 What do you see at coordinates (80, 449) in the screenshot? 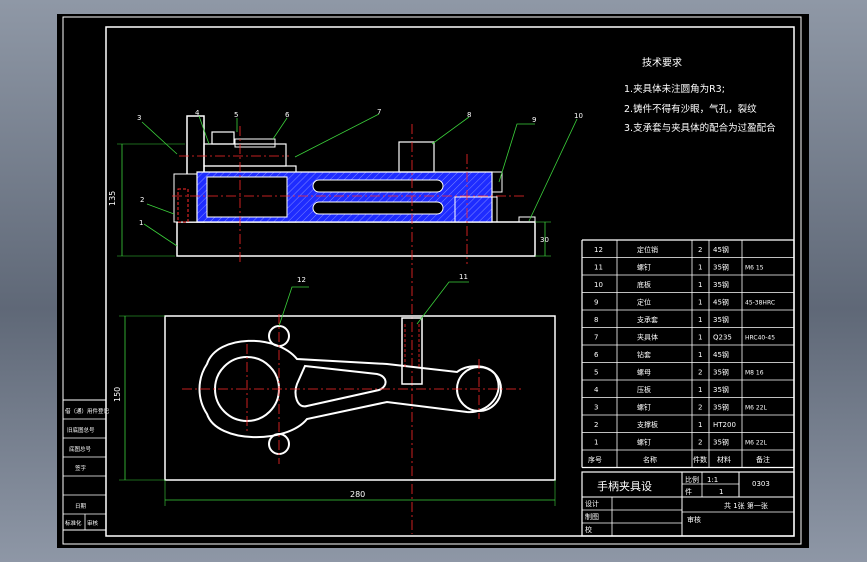
I see `stamp-base: 底图总号` at bounding box center [80, 449].